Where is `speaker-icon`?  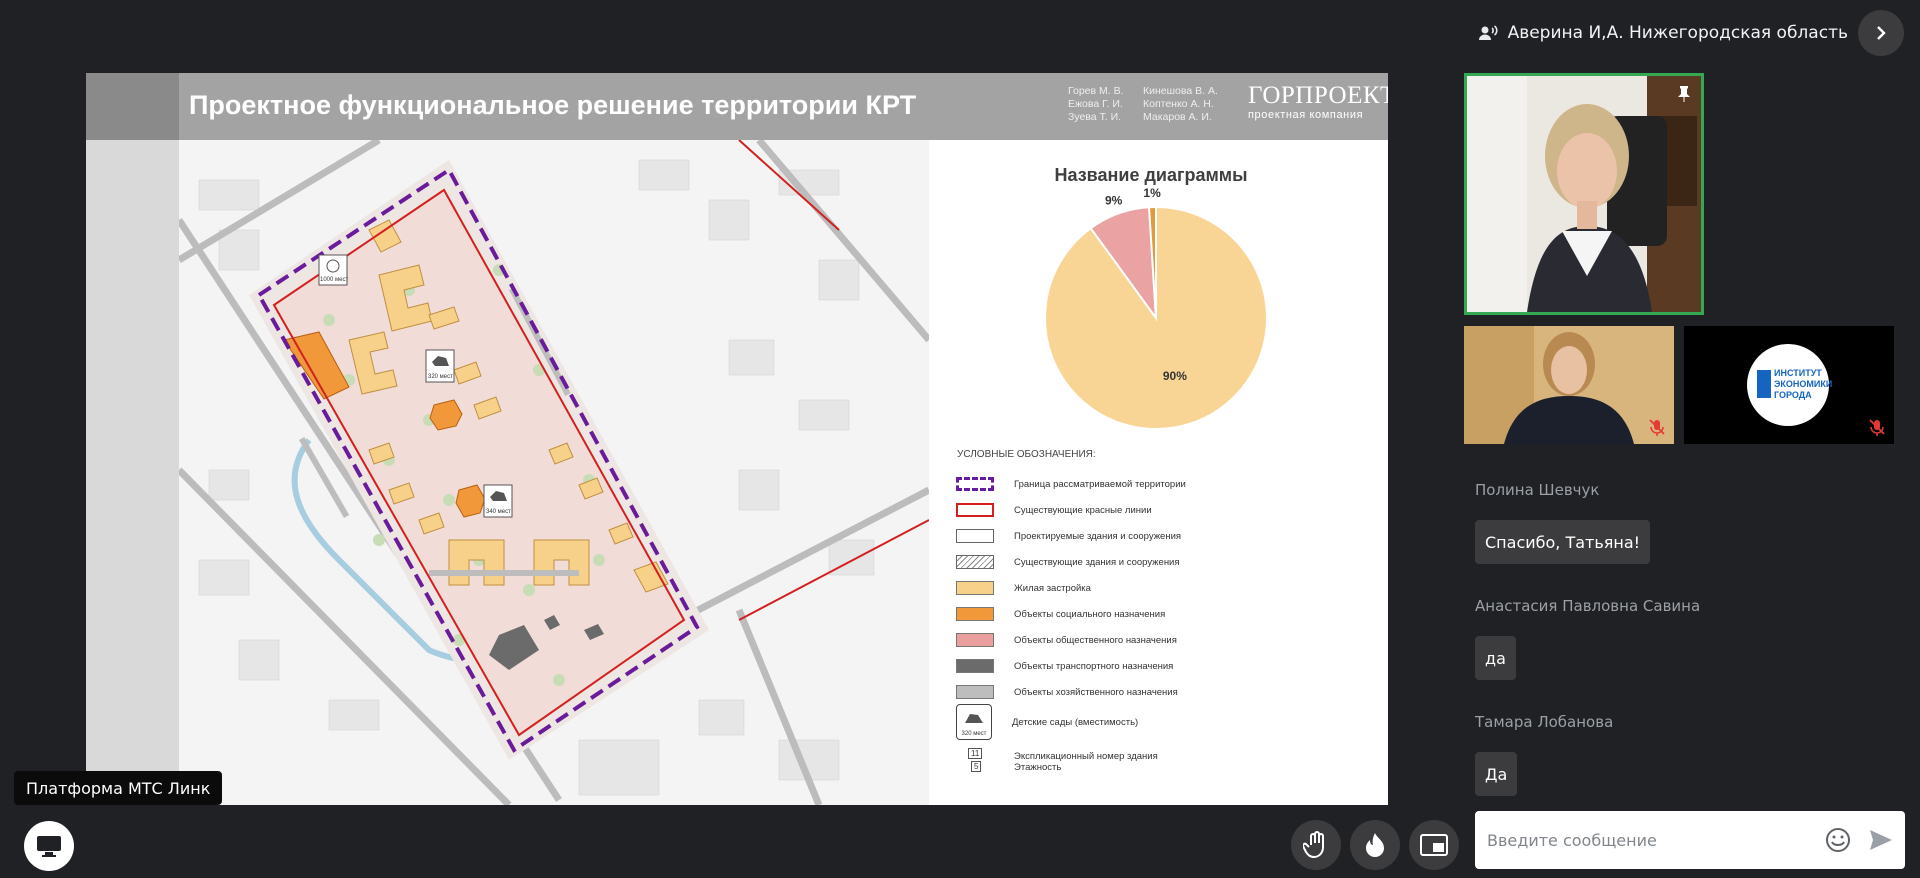
speaker-icon is located at coordinates (1488, 32).